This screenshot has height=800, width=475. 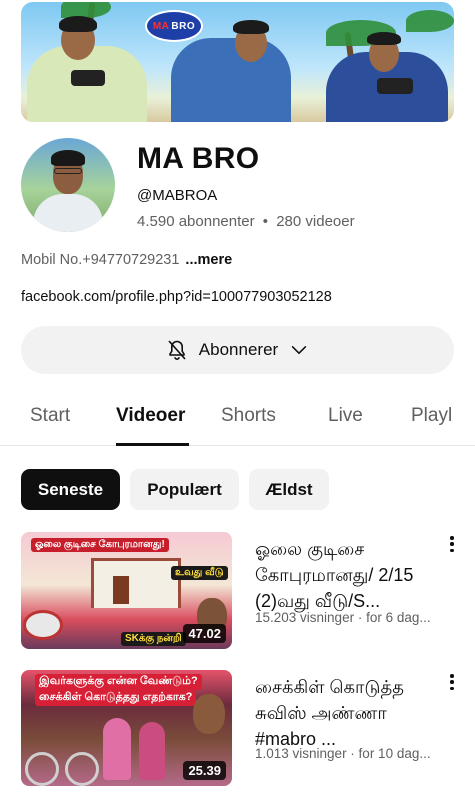 I want to click on person-right-hair, so click(x=384, y=38).